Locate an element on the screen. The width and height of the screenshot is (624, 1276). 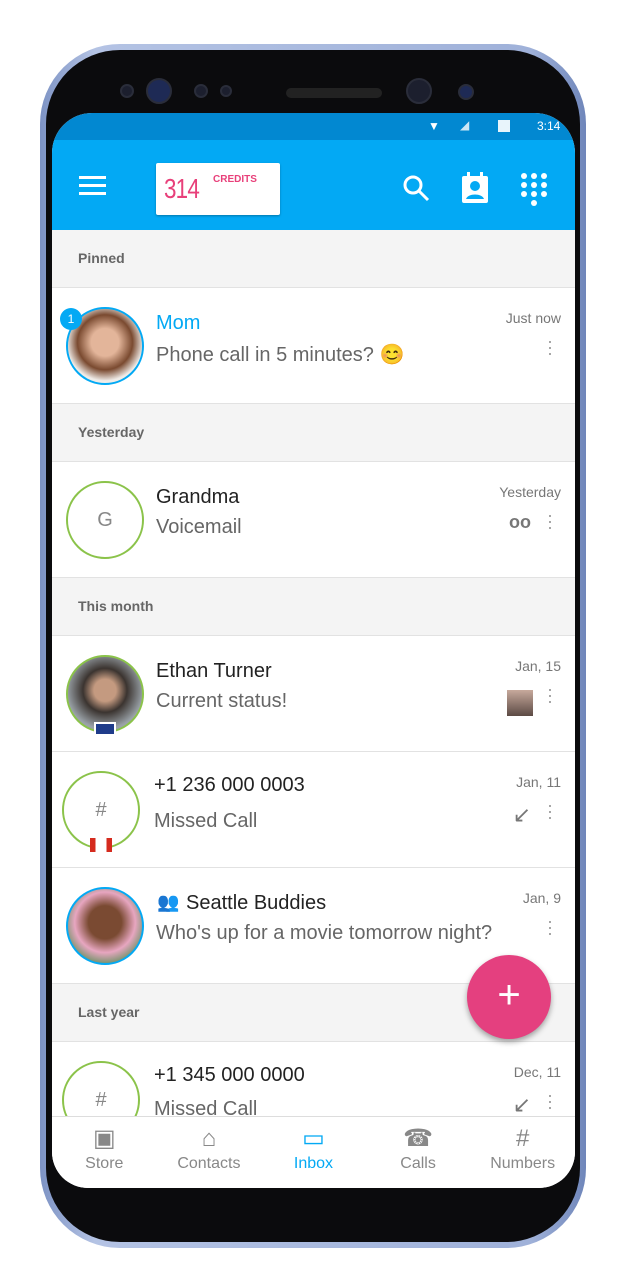
timestamp: Dec, 11 is located at coordinates (537, 1072).